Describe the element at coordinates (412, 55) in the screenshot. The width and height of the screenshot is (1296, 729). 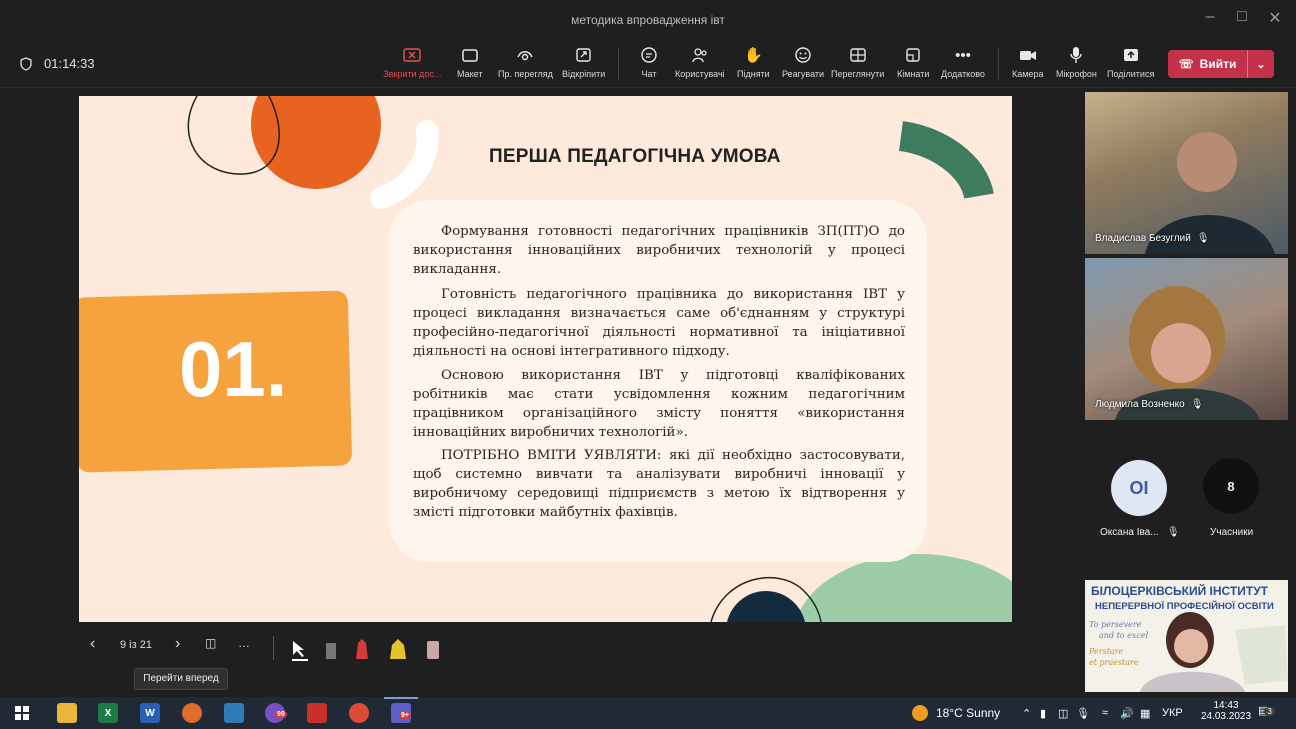
I see `stop-share-icon` at that location.